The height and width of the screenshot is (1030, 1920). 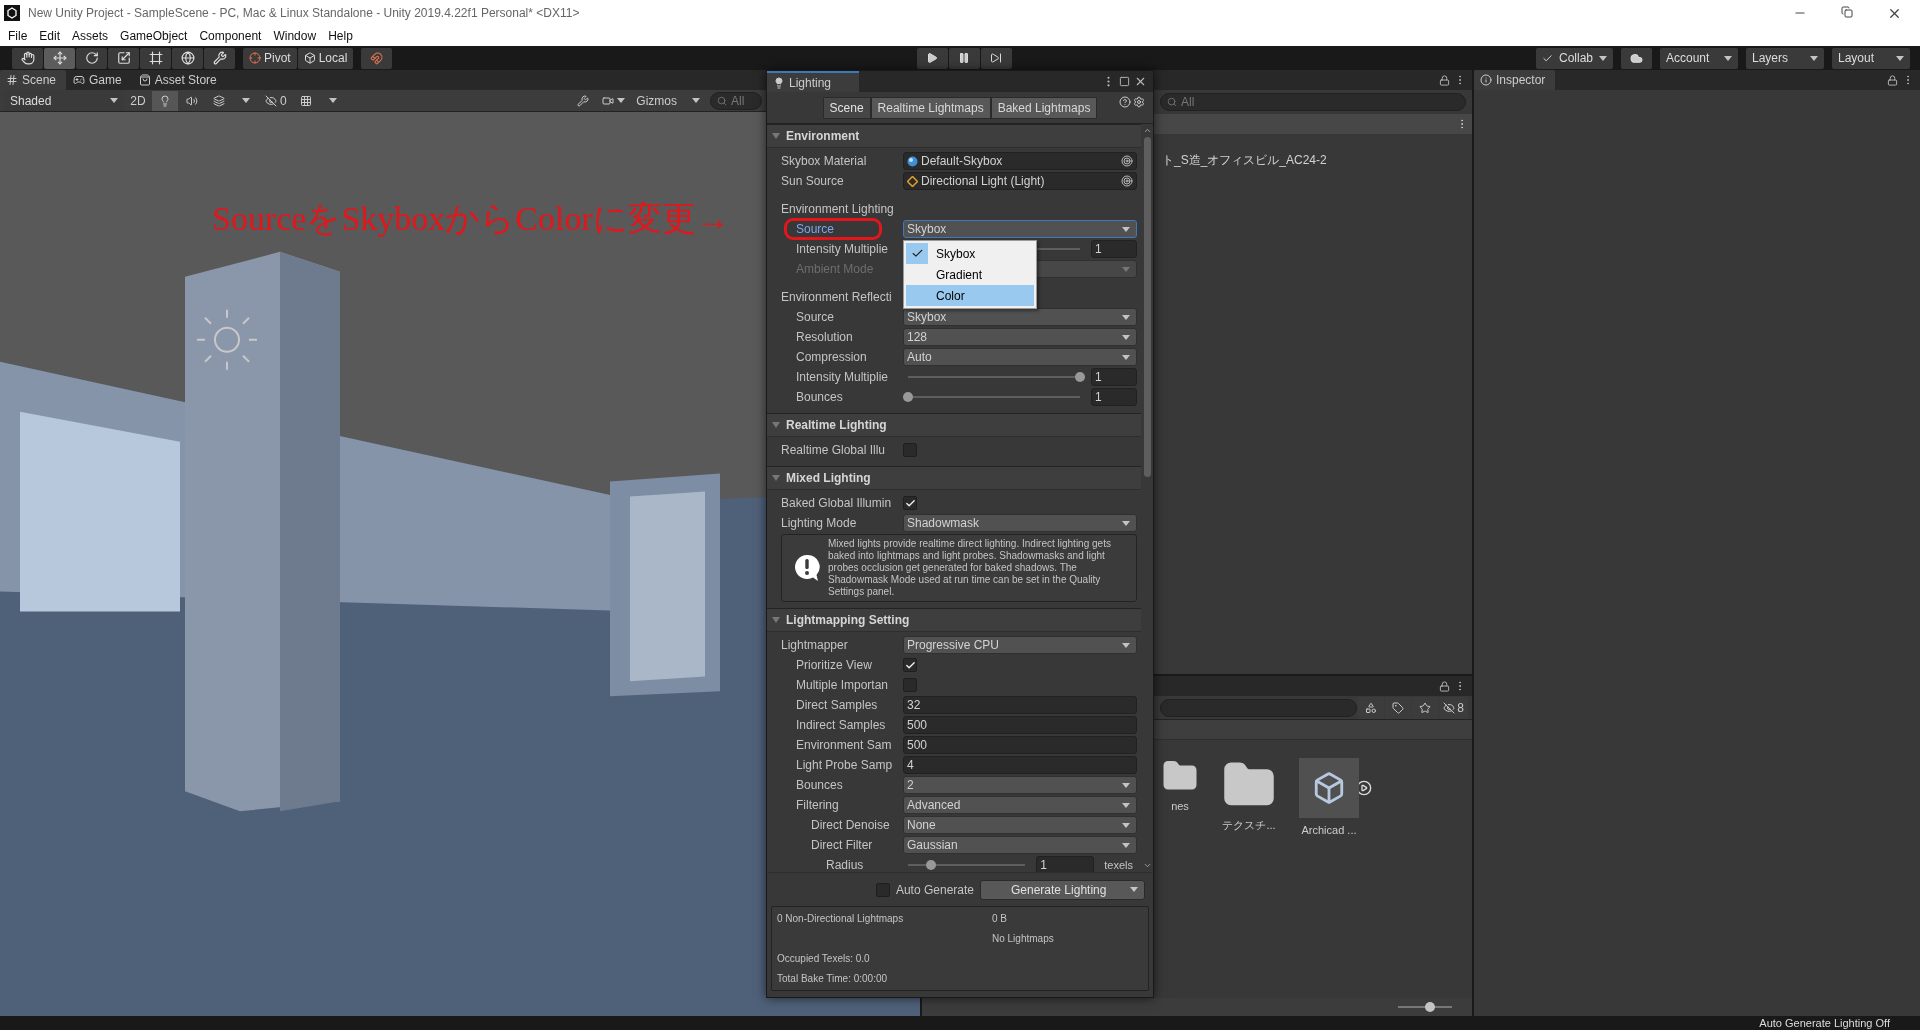 I want to click on stat-text: Occupied Texels: 0.0, so click(x=824, y=958).